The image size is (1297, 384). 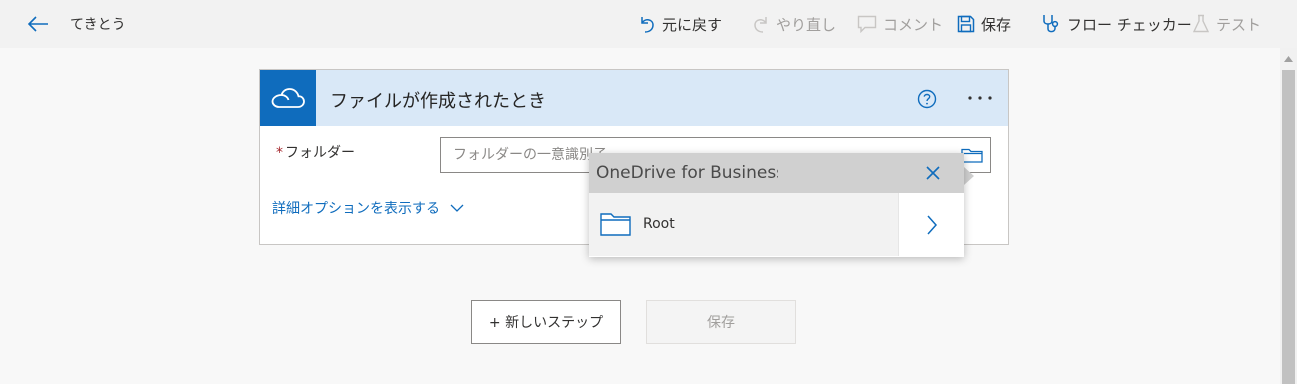 What do you see at coordinates (320, 153) in the screenshot?
I see `folder-label-text: フォルダー` at bounding box center [320, 153].